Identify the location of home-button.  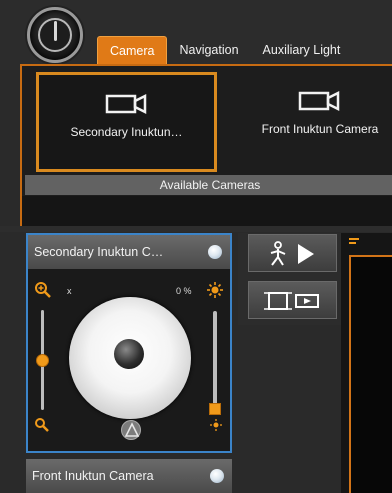
(131, 430).